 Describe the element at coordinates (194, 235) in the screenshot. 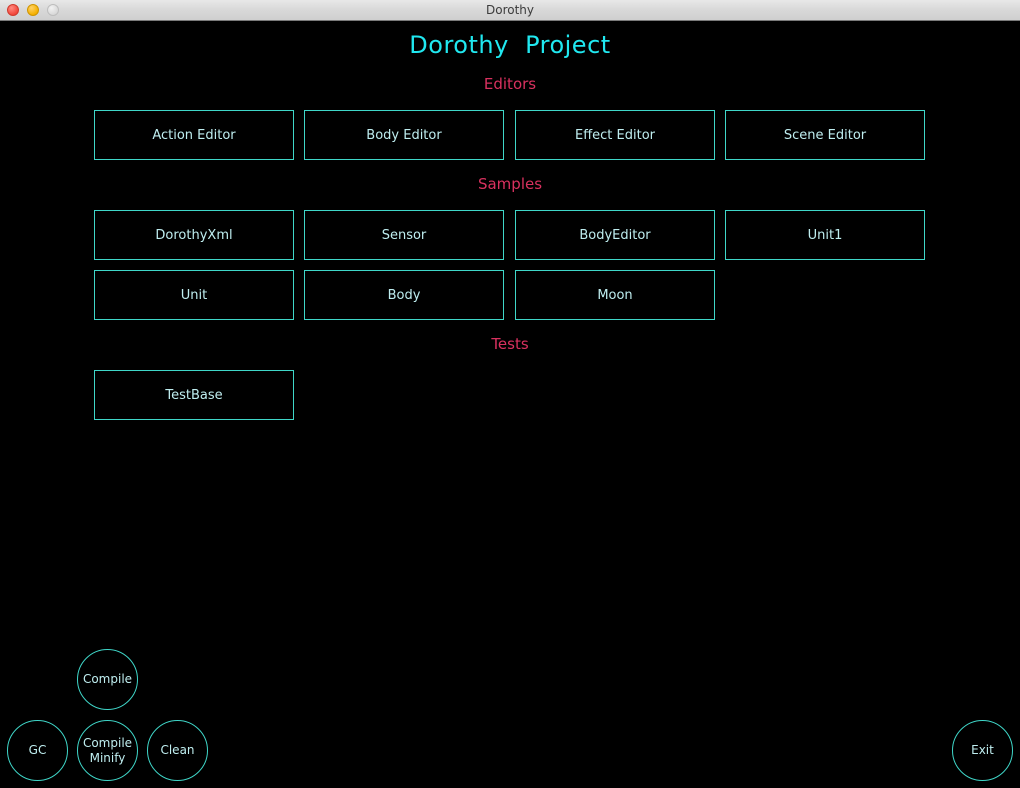

I see `button-dorothyxml: DorothyXml` at that location.